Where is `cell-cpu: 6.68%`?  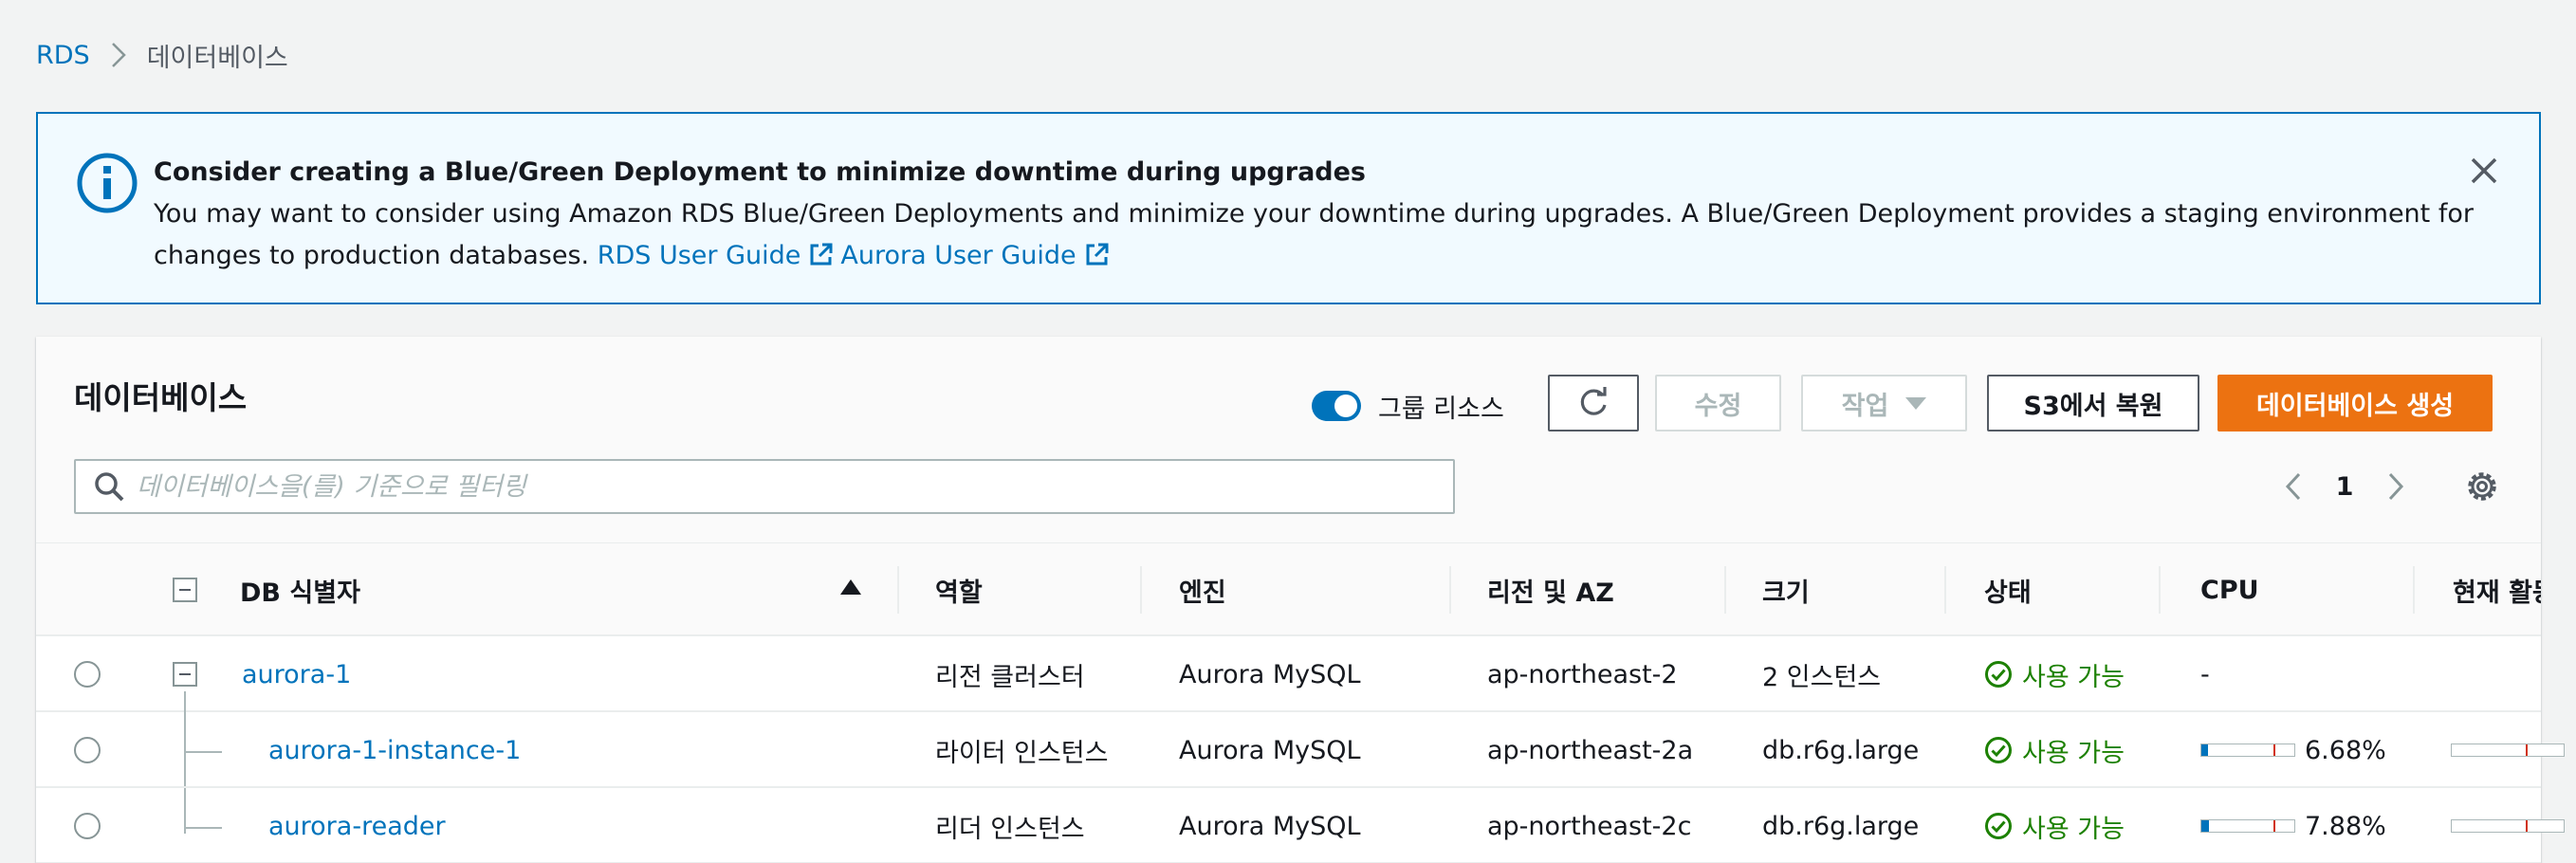 cell-cpu: 6.68% is located at coordinates (2293, 750).